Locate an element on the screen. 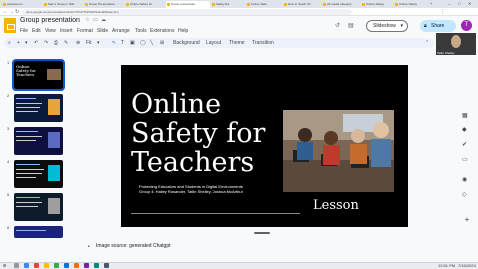  text-box-icon: T is located at coordinates (122, 43).